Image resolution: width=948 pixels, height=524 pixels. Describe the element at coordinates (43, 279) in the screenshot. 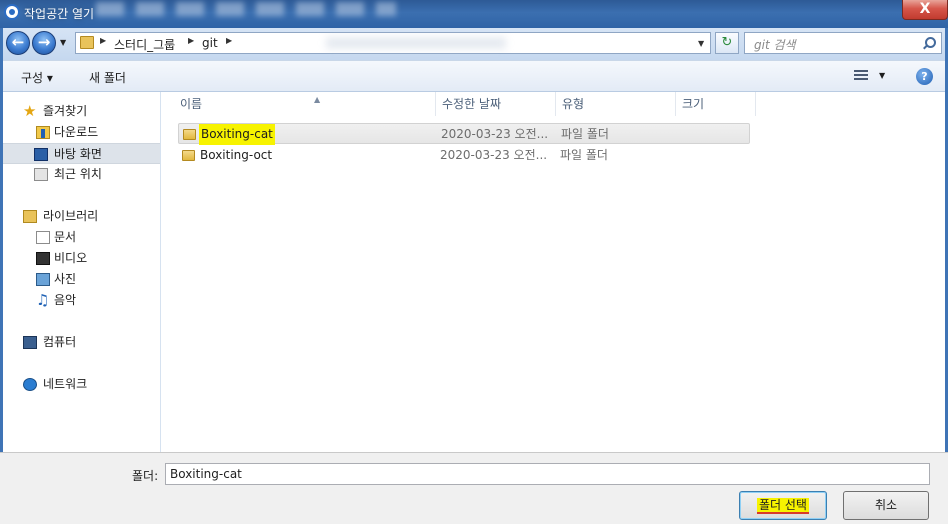

I see `picture-icon` at that location.